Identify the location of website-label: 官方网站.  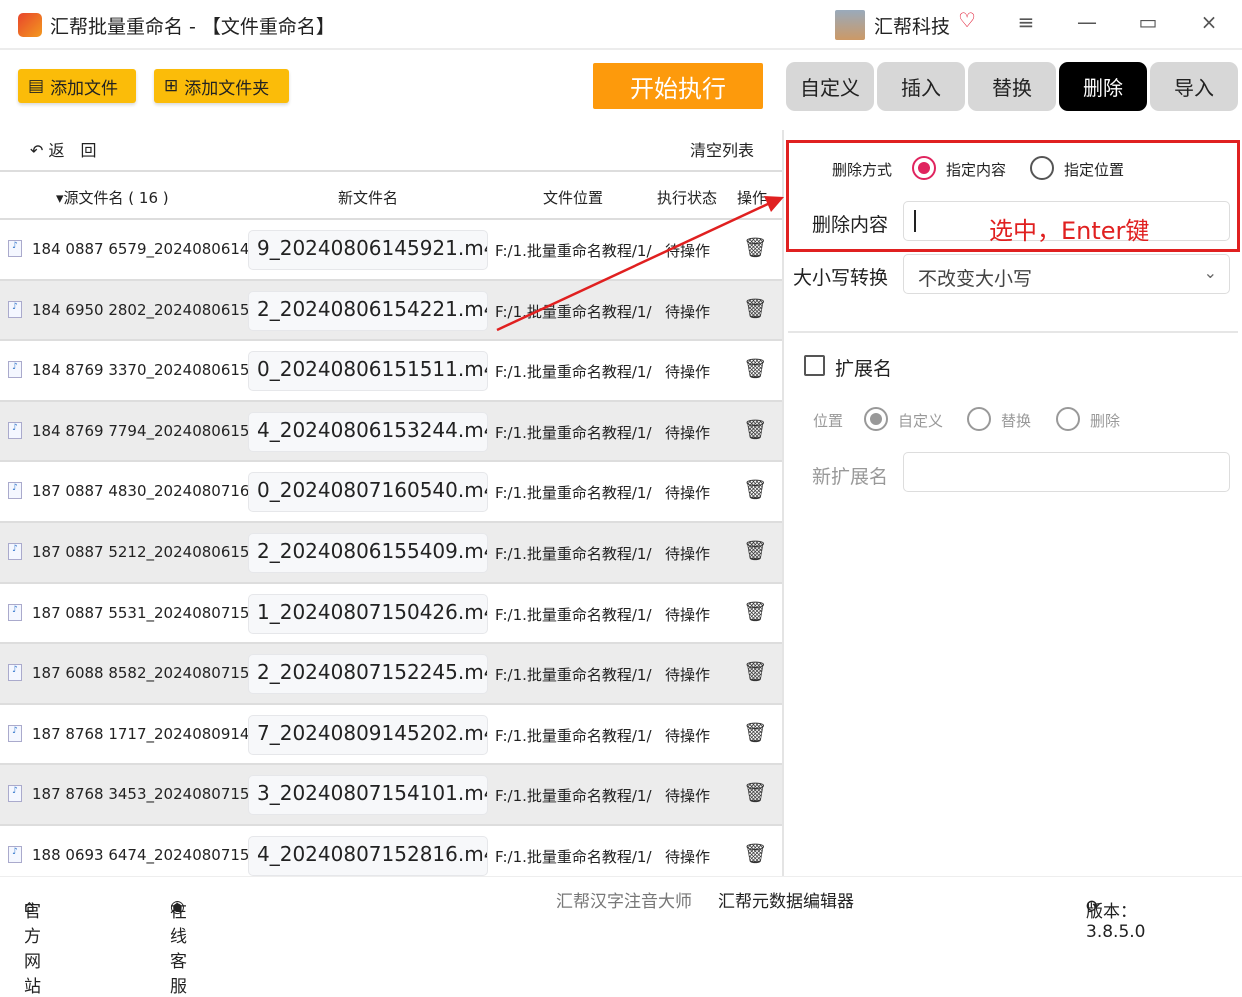
(32, 949).